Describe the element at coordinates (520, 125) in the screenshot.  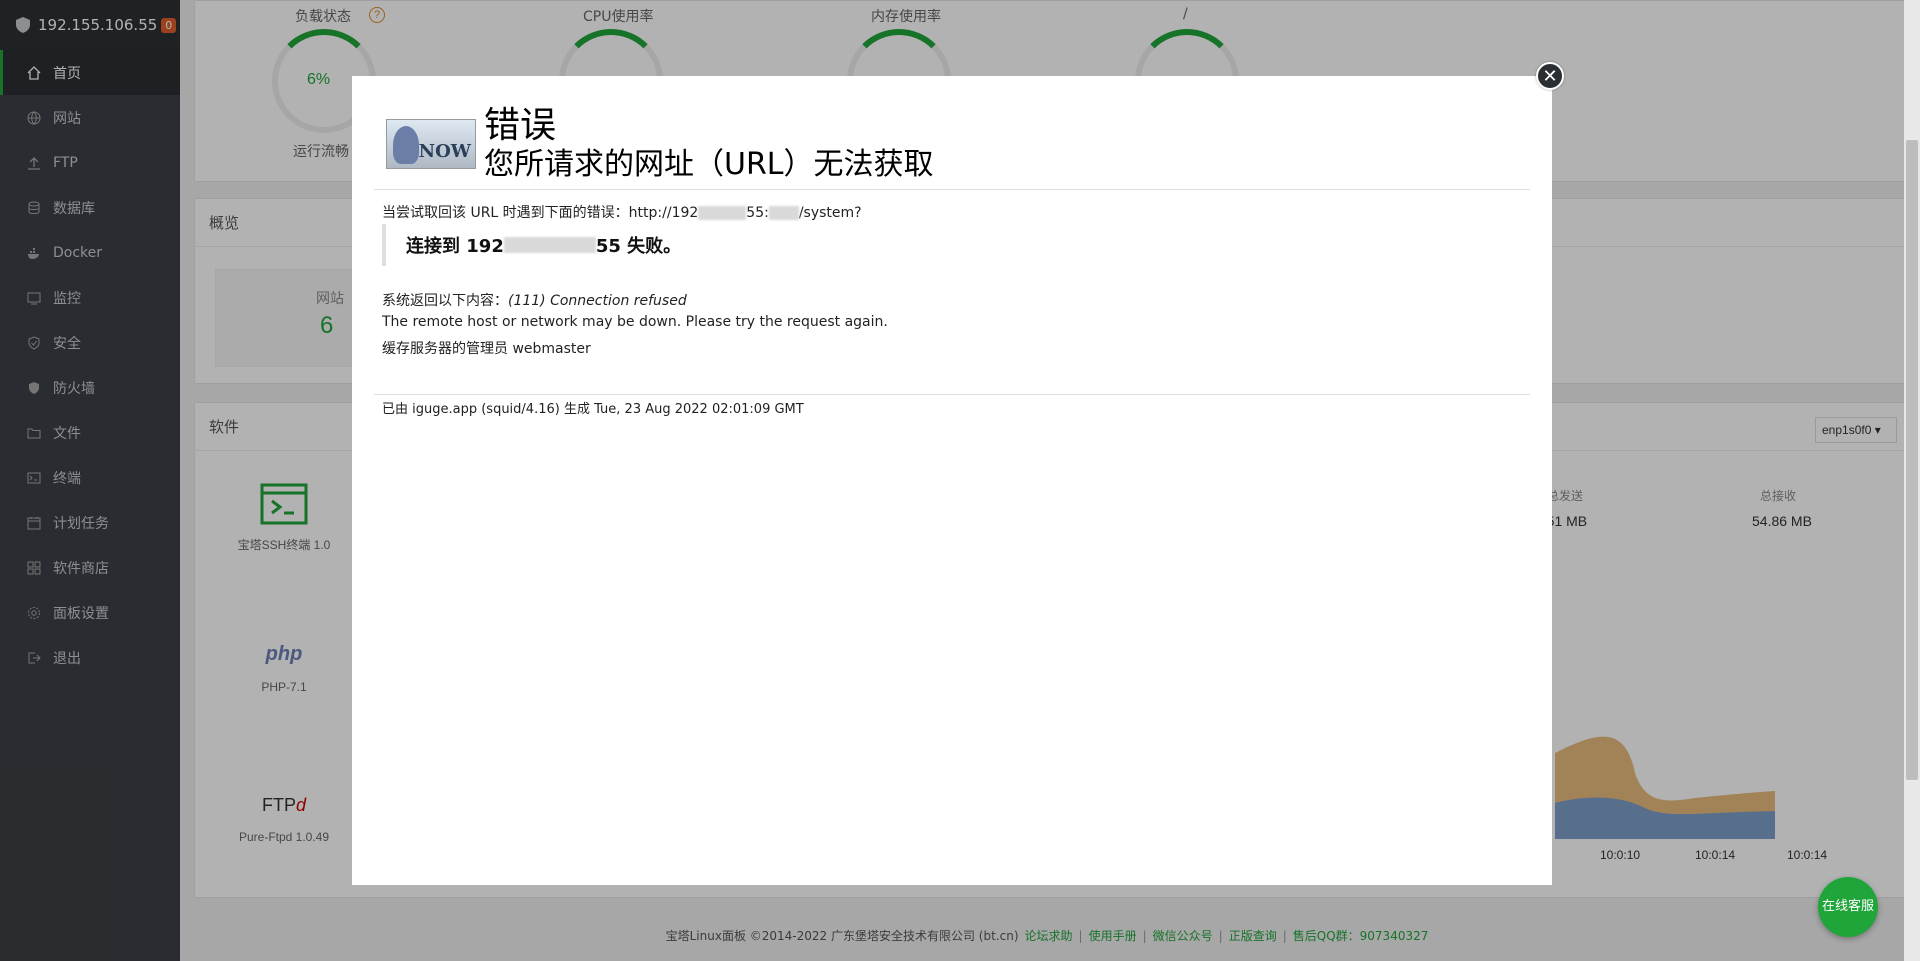
I see `error-title: 错误` at that location.